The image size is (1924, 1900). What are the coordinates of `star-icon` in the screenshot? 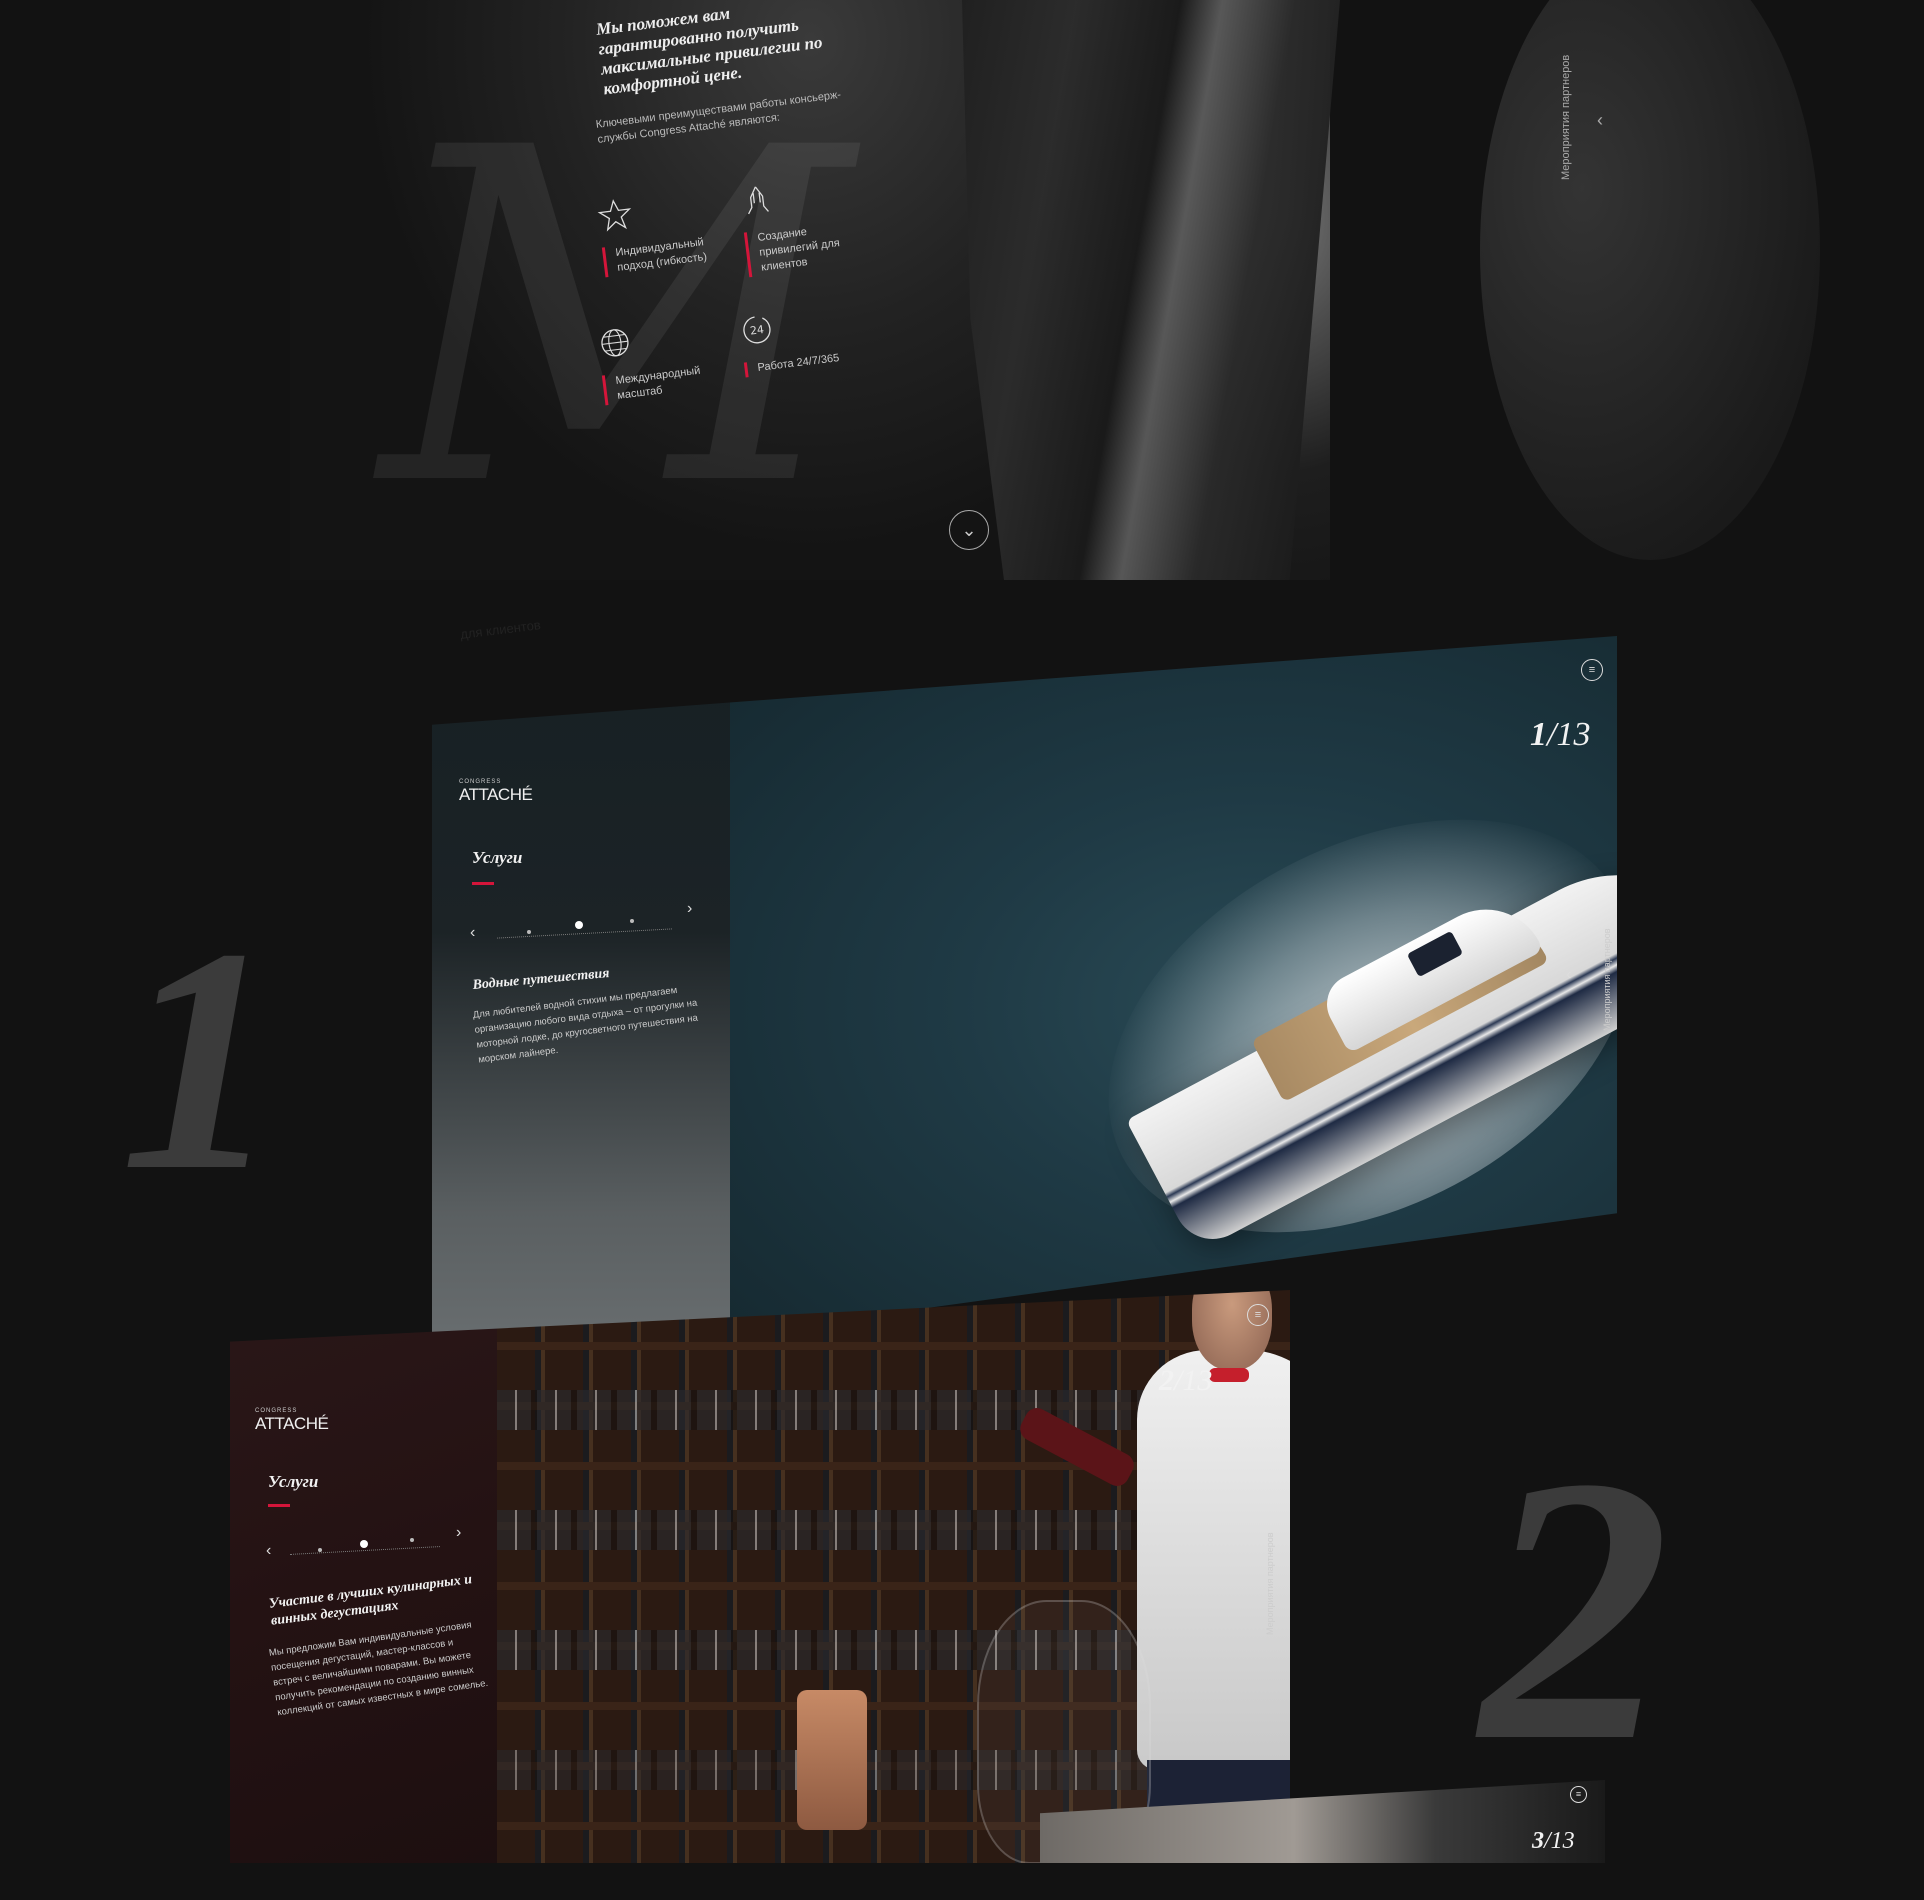 It's located at (615, 215).